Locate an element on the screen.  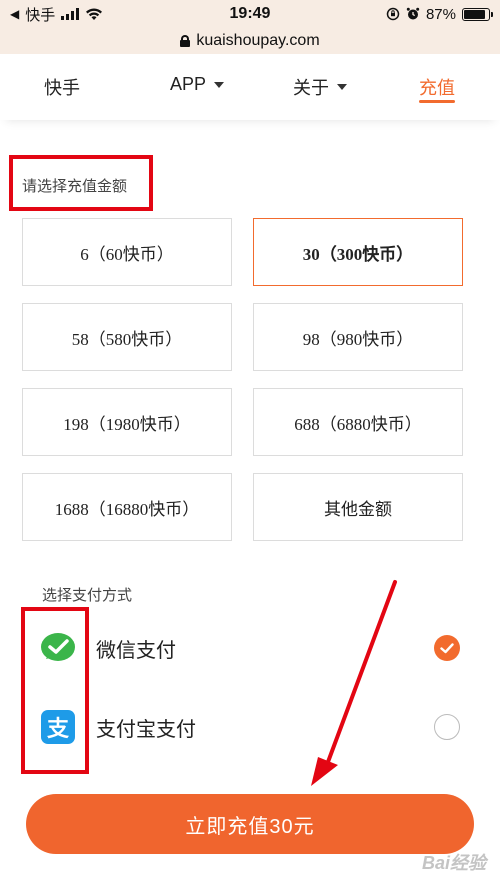
battery-icon is located at coordinates (477, 14).